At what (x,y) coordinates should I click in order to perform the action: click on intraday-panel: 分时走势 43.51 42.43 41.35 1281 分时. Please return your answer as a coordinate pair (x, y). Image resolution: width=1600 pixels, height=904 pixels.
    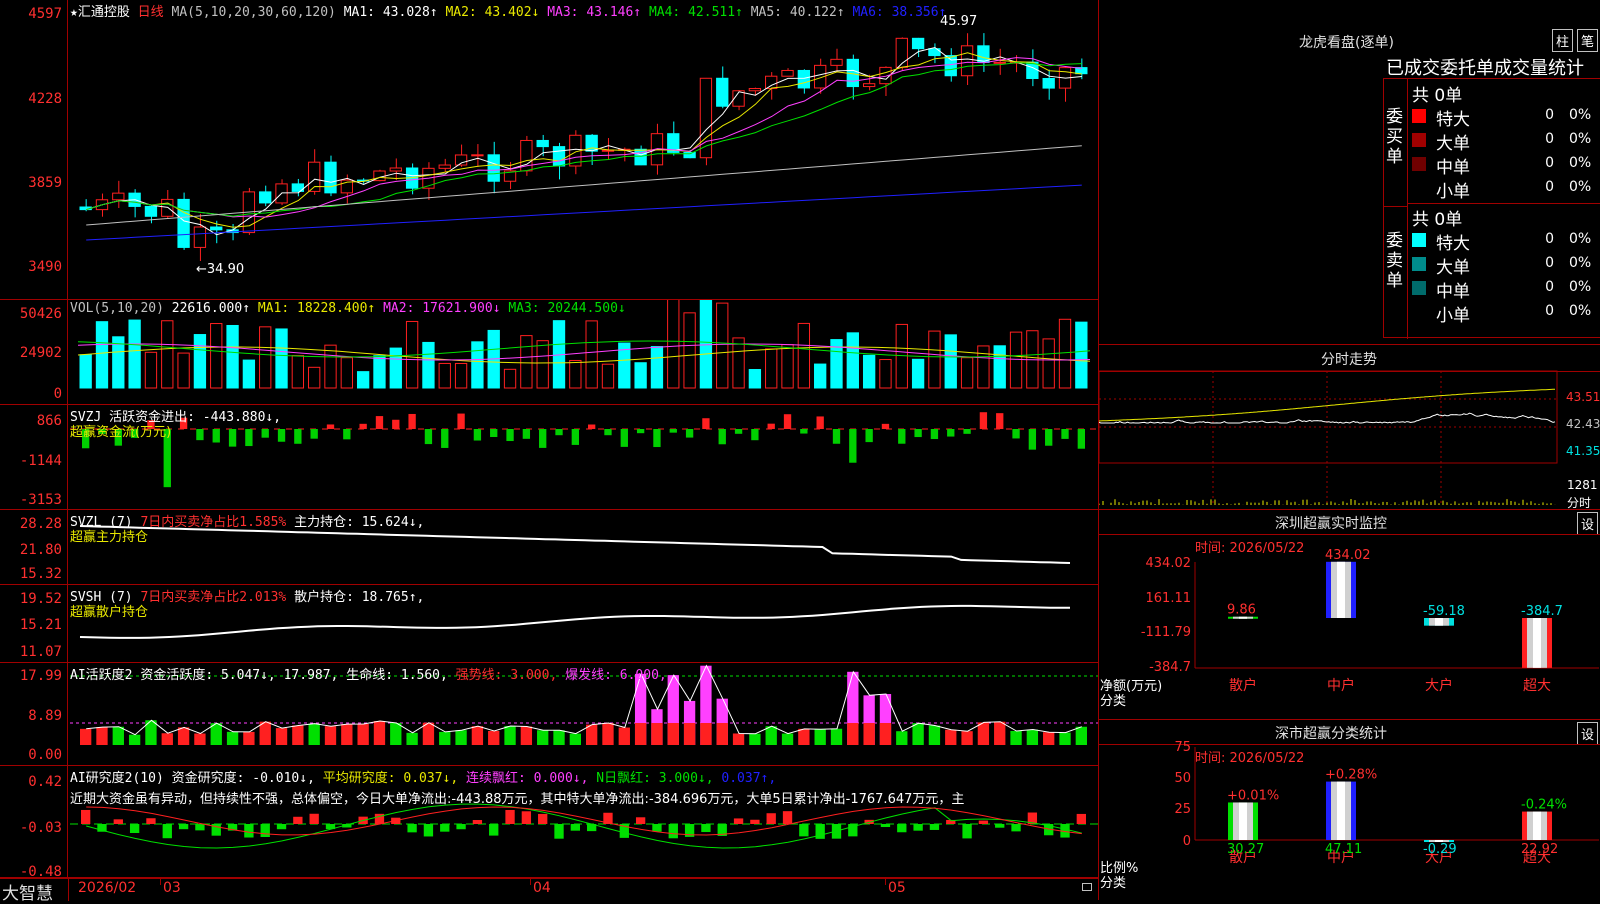
    Looking at the image, I should click on (1349, 427).